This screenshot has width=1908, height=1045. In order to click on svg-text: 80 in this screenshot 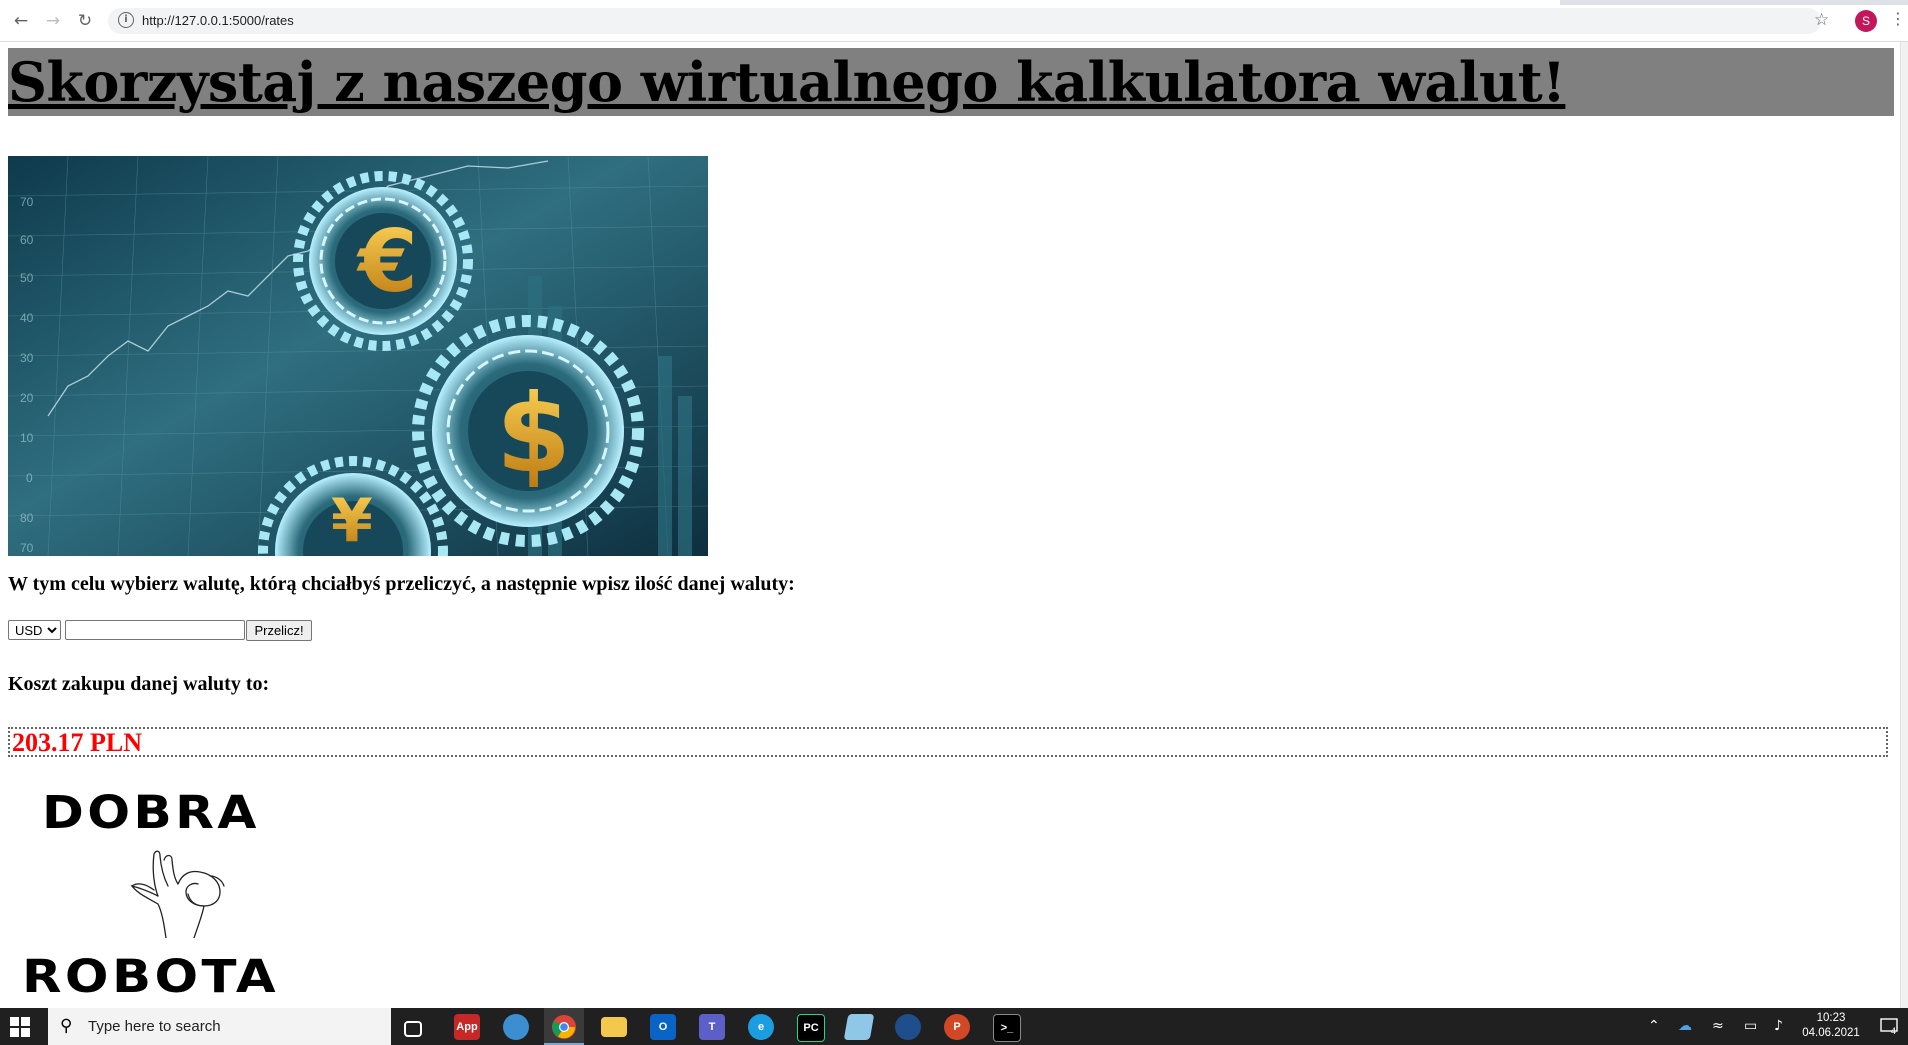, I will do `click(27, 518)`.